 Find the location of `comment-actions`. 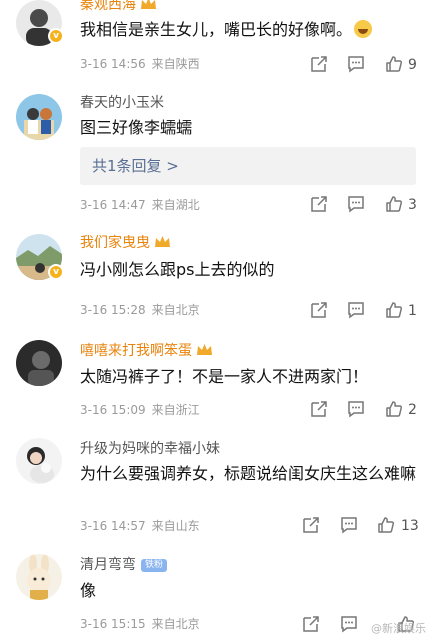

comment-actions is located at coordinates (216, 625).